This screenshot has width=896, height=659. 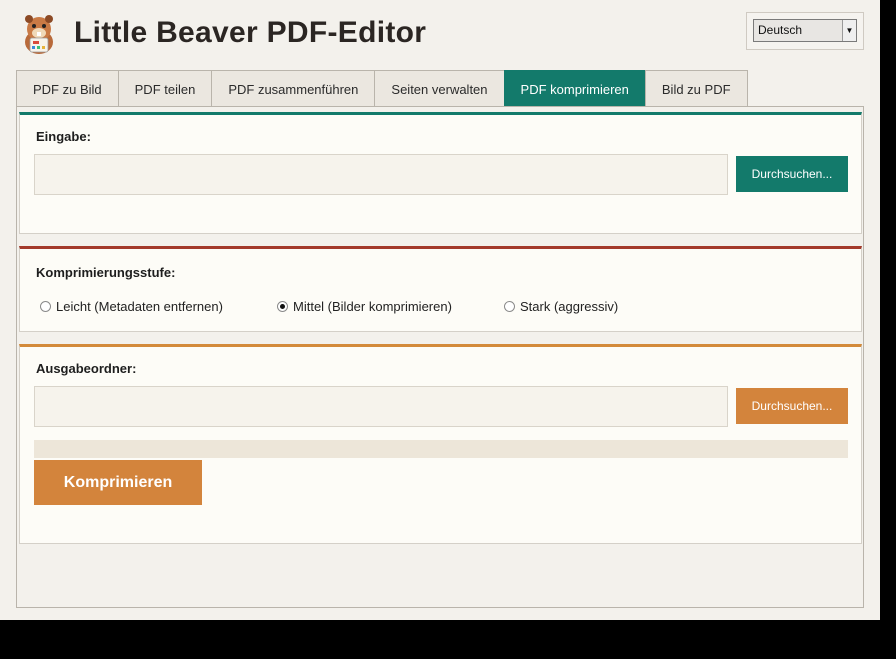 What do you see at coordinates (574, 88) in the screenshot?
I see `tab-pdf-komprimieren: PDF komprimieren` at bounding box center [574, 88].